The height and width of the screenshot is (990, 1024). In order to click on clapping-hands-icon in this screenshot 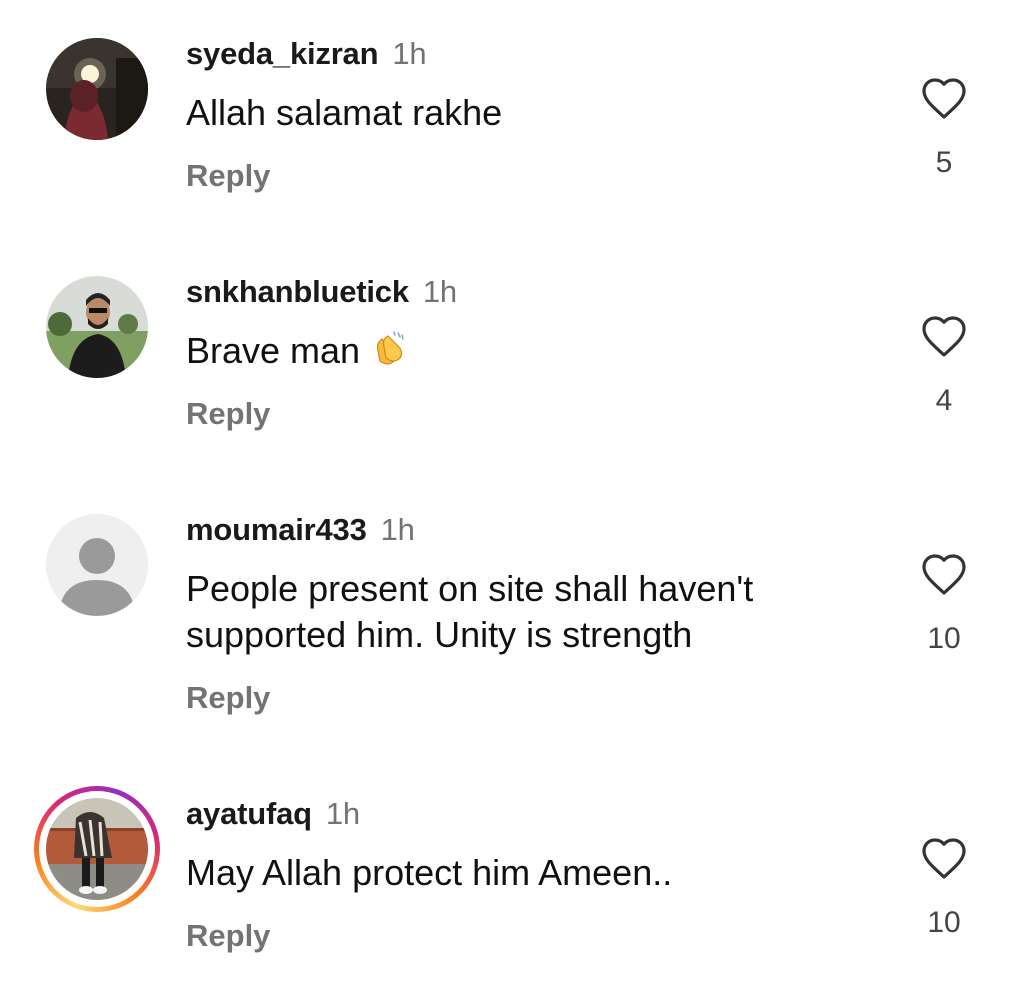, I will do `click(388, 354)`.